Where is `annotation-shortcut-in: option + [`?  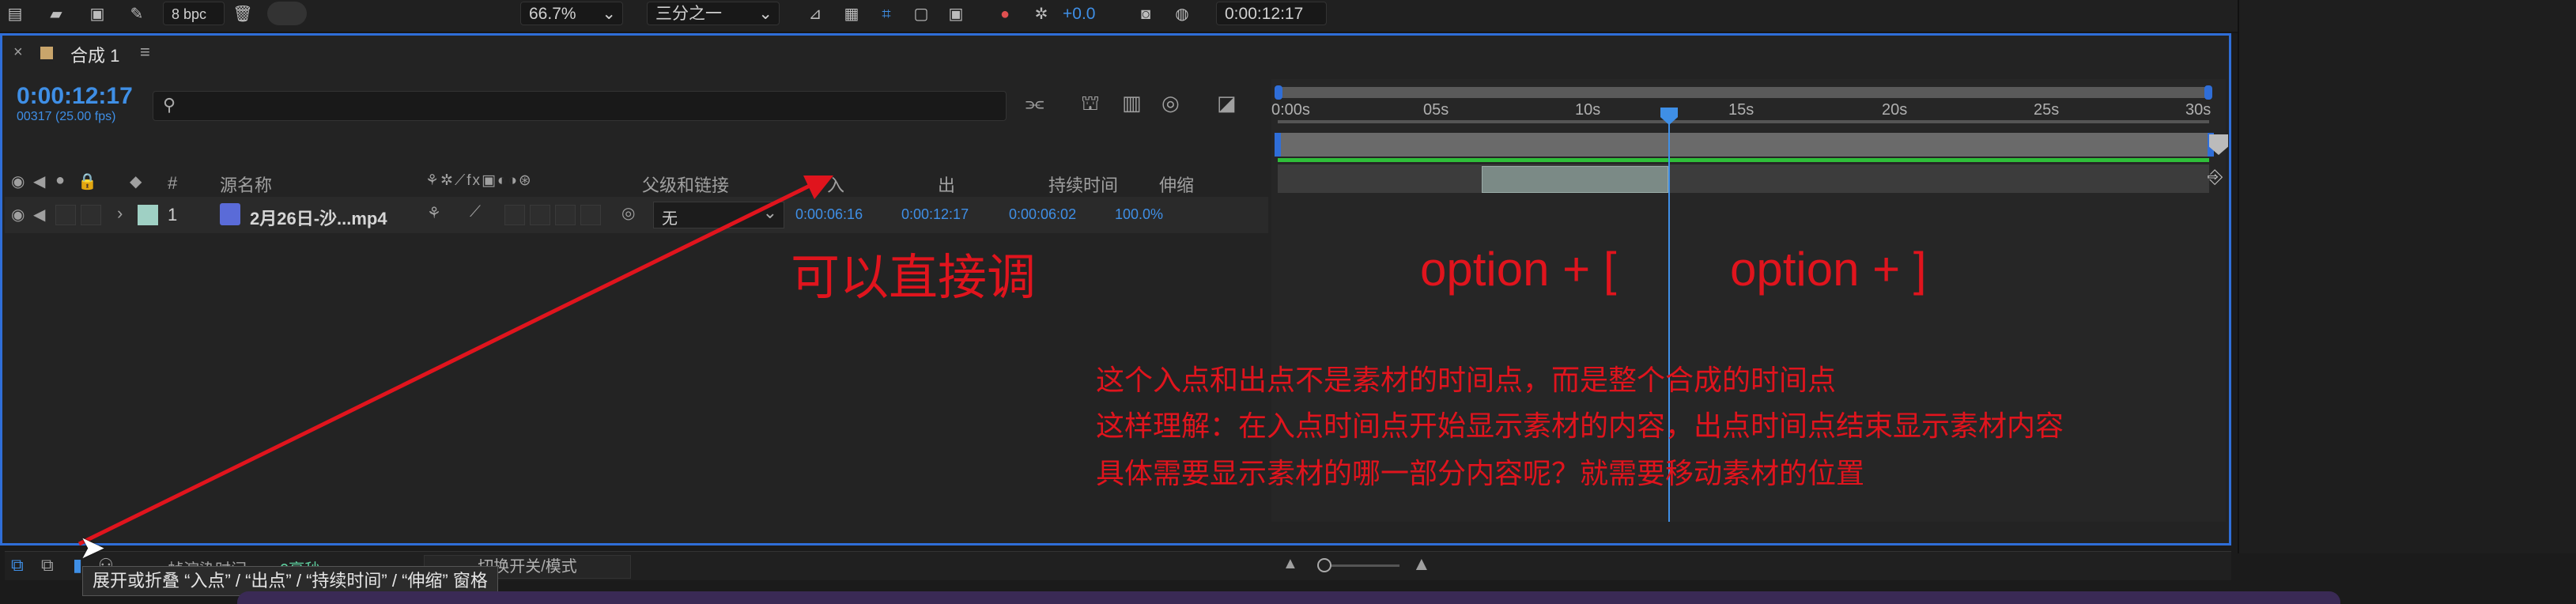
annotation-shortcut-in: option + [ is located at coordinates (1518, 269).